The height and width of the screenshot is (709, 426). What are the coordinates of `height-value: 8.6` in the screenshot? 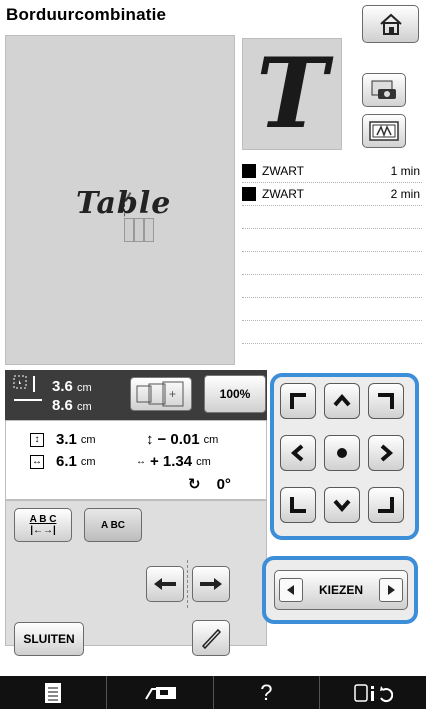 It's located at (62, 405).